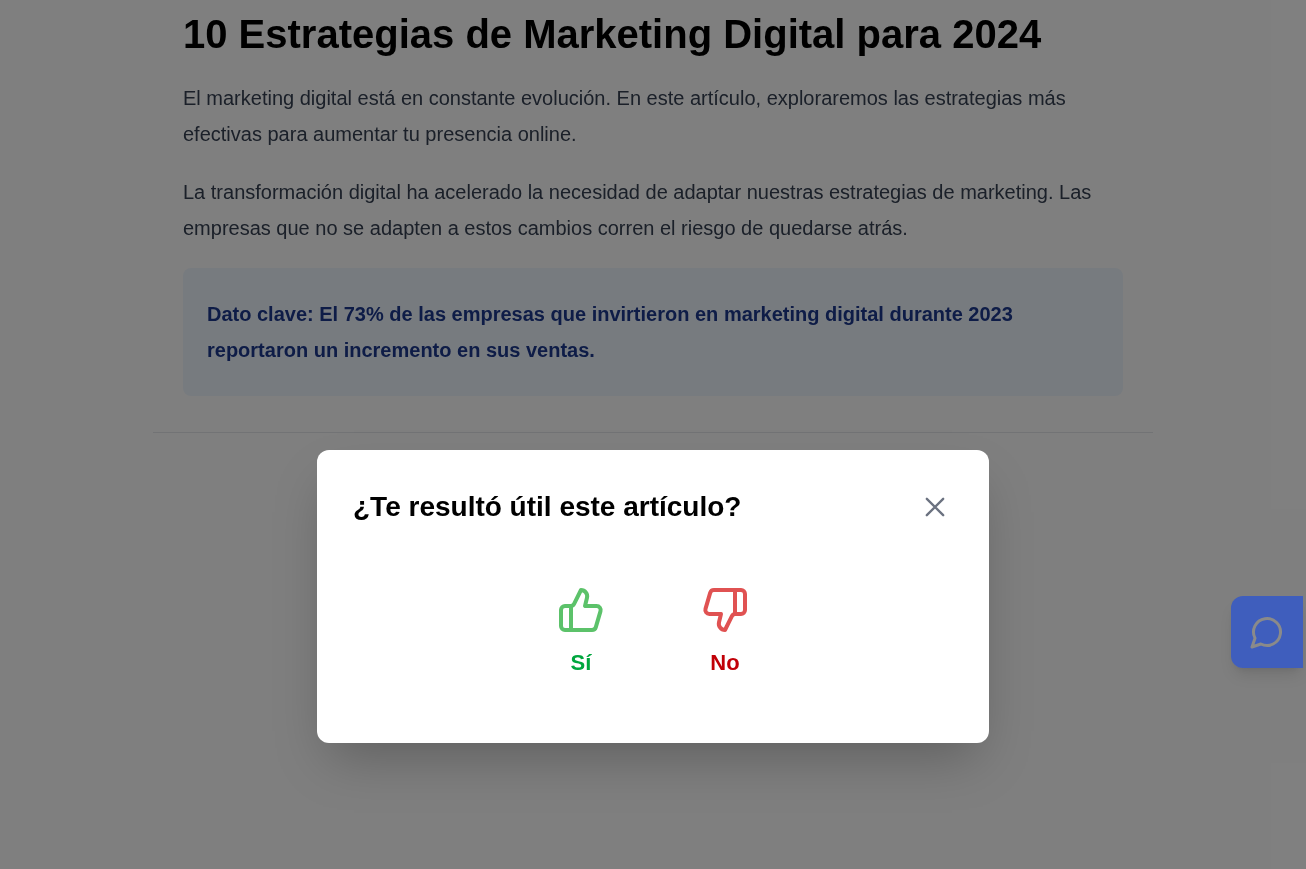 The height and width of the screenshot is (869, 1306). Describe the element at coordinates (725, 610) in the screenshot. I see `thumbs-down-icon` at that location.